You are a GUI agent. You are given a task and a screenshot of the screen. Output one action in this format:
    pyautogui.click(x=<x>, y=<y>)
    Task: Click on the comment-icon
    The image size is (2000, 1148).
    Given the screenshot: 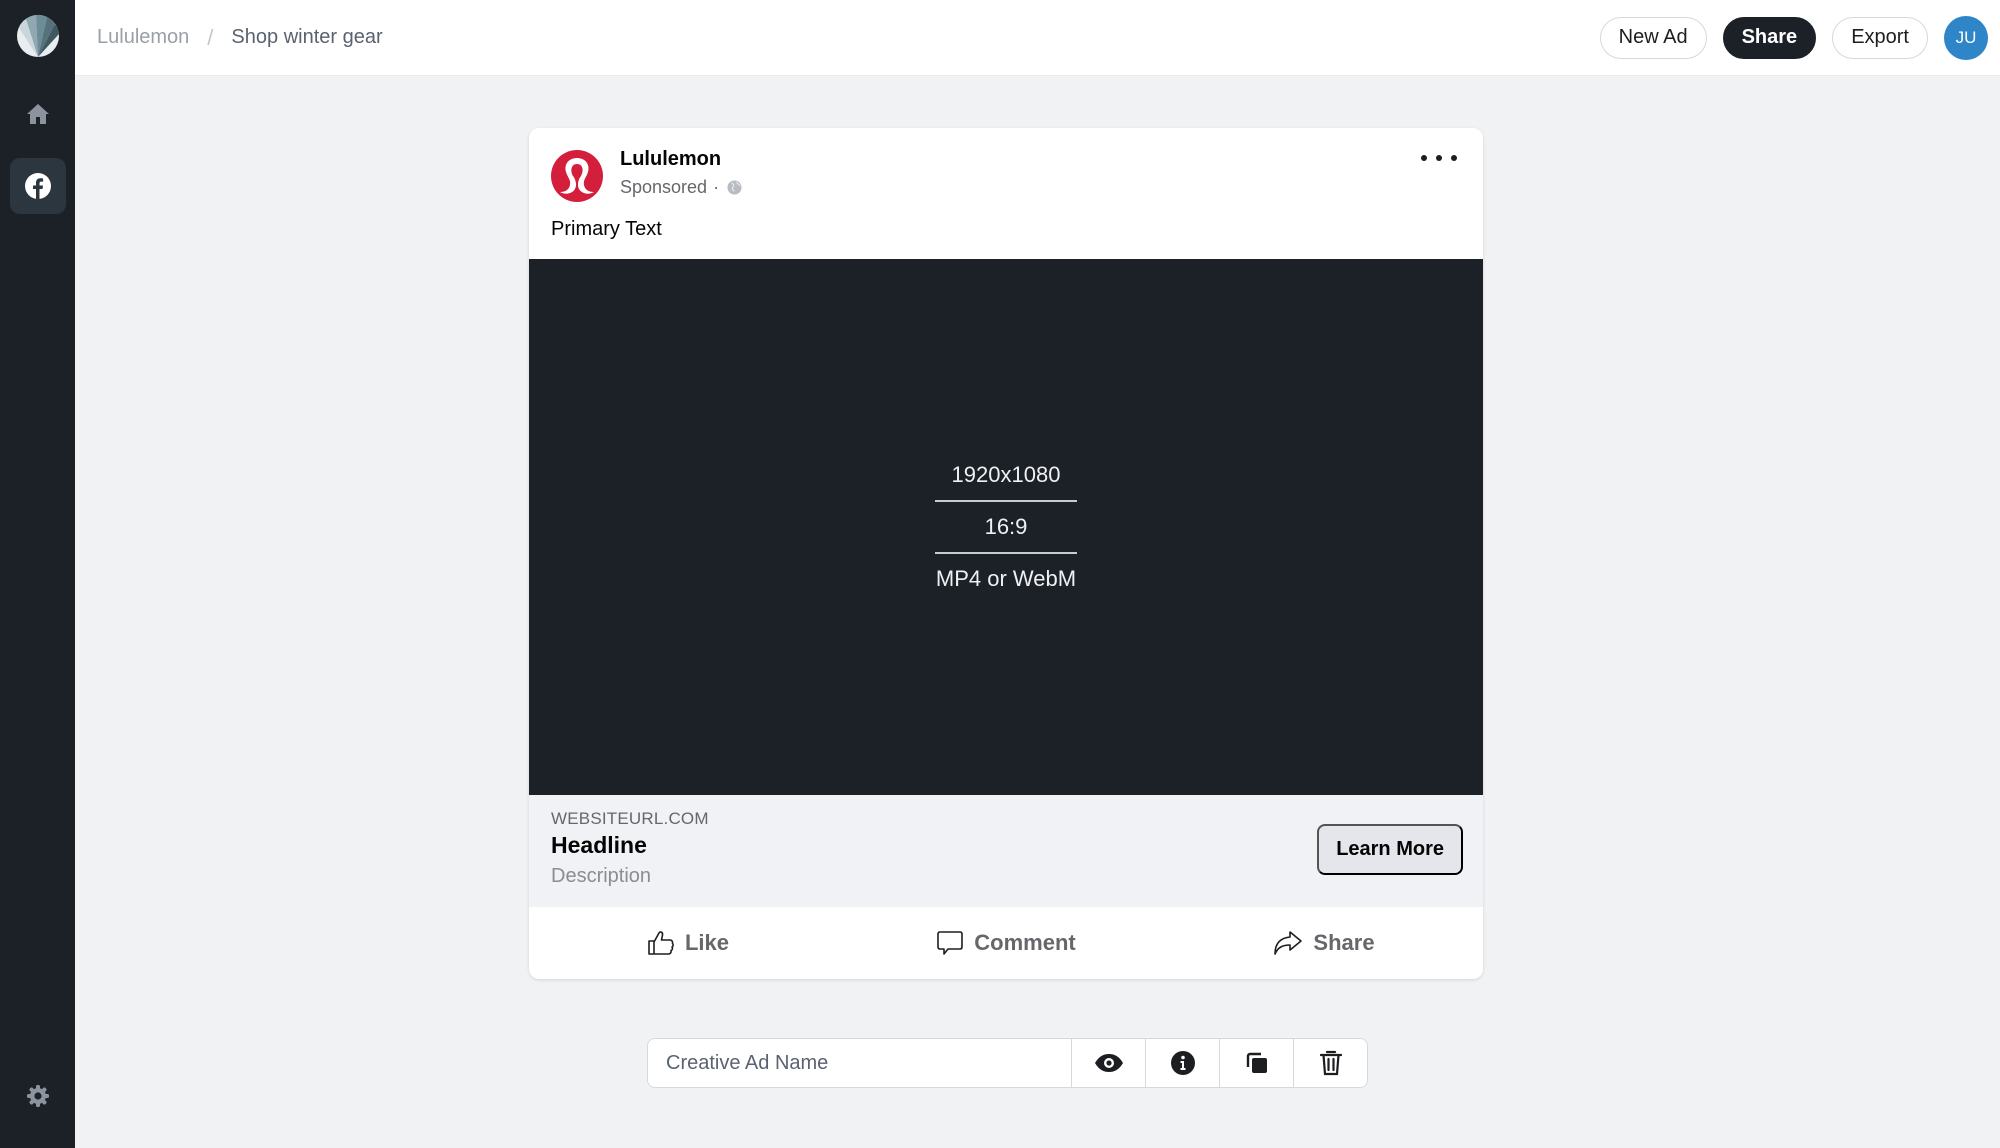 What is the action you would take?
    pyautogui.click(x=950, y=943)
    